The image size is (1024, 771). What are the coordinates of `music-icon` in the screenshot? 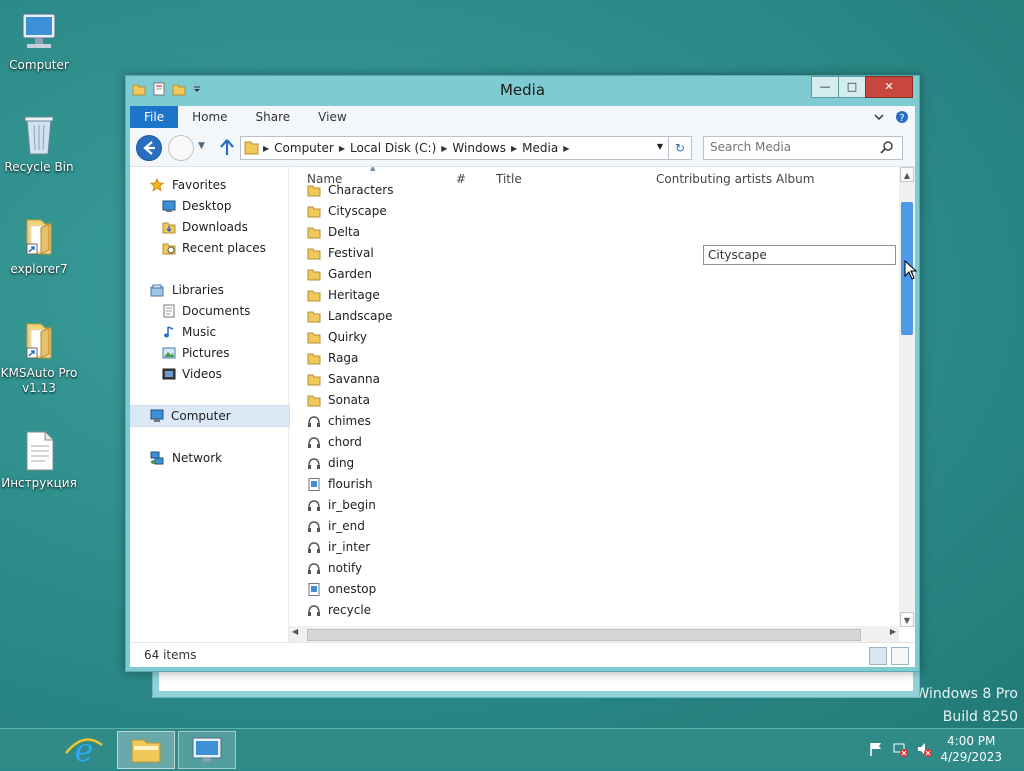 It's located at (169, 332).